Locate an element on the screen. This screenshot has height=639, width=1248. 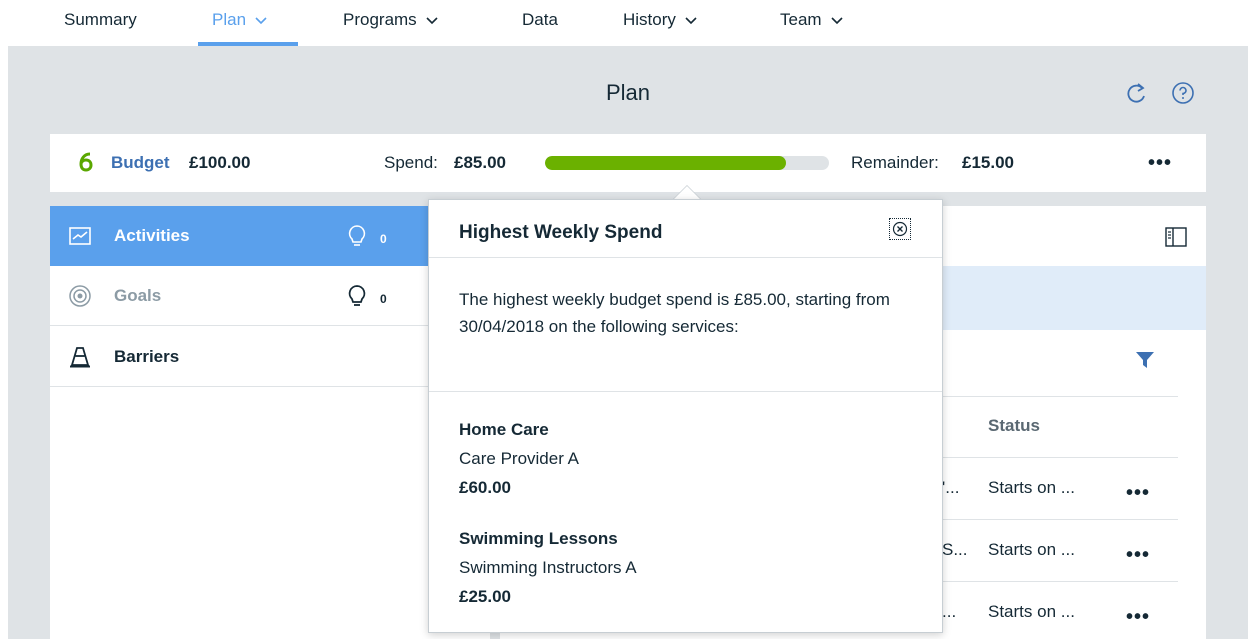
service-provider: Swimming Instructors A is located at coordinates (548, 567).